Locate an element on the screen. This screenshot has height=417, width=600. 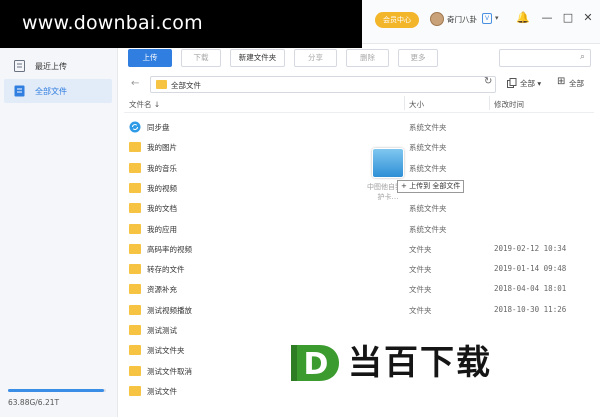
column-header-label: 文件名 is located at coordinates (140, 104).